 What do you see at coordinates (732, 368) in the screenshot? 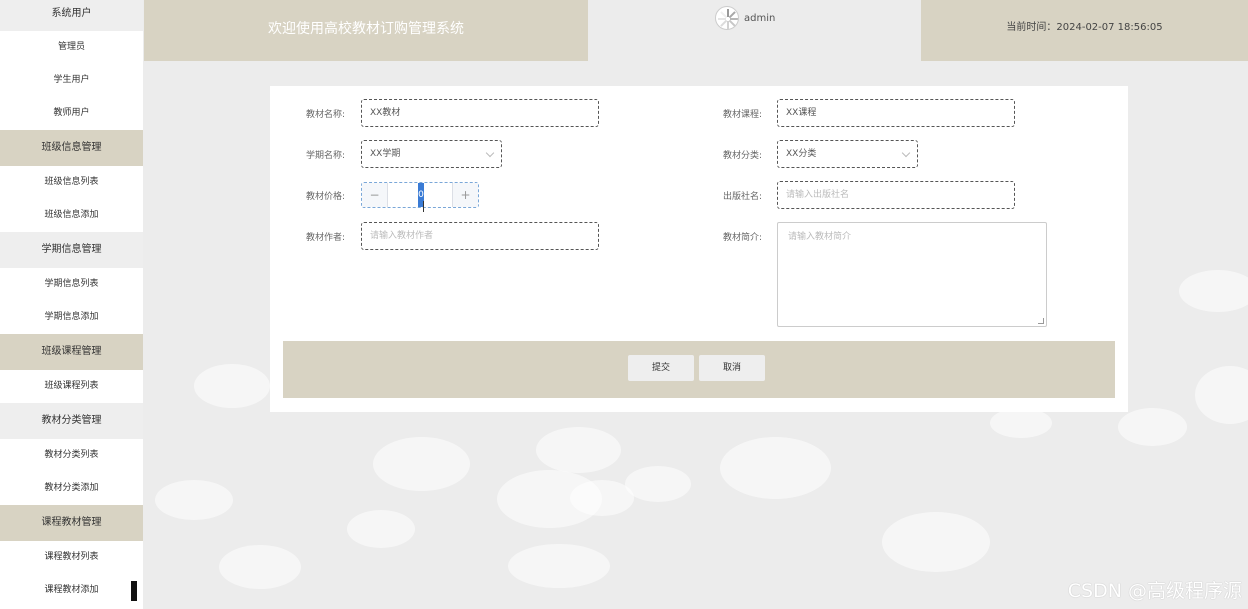
I see `cancel-button: 取消` at bounding box center [732, 368].